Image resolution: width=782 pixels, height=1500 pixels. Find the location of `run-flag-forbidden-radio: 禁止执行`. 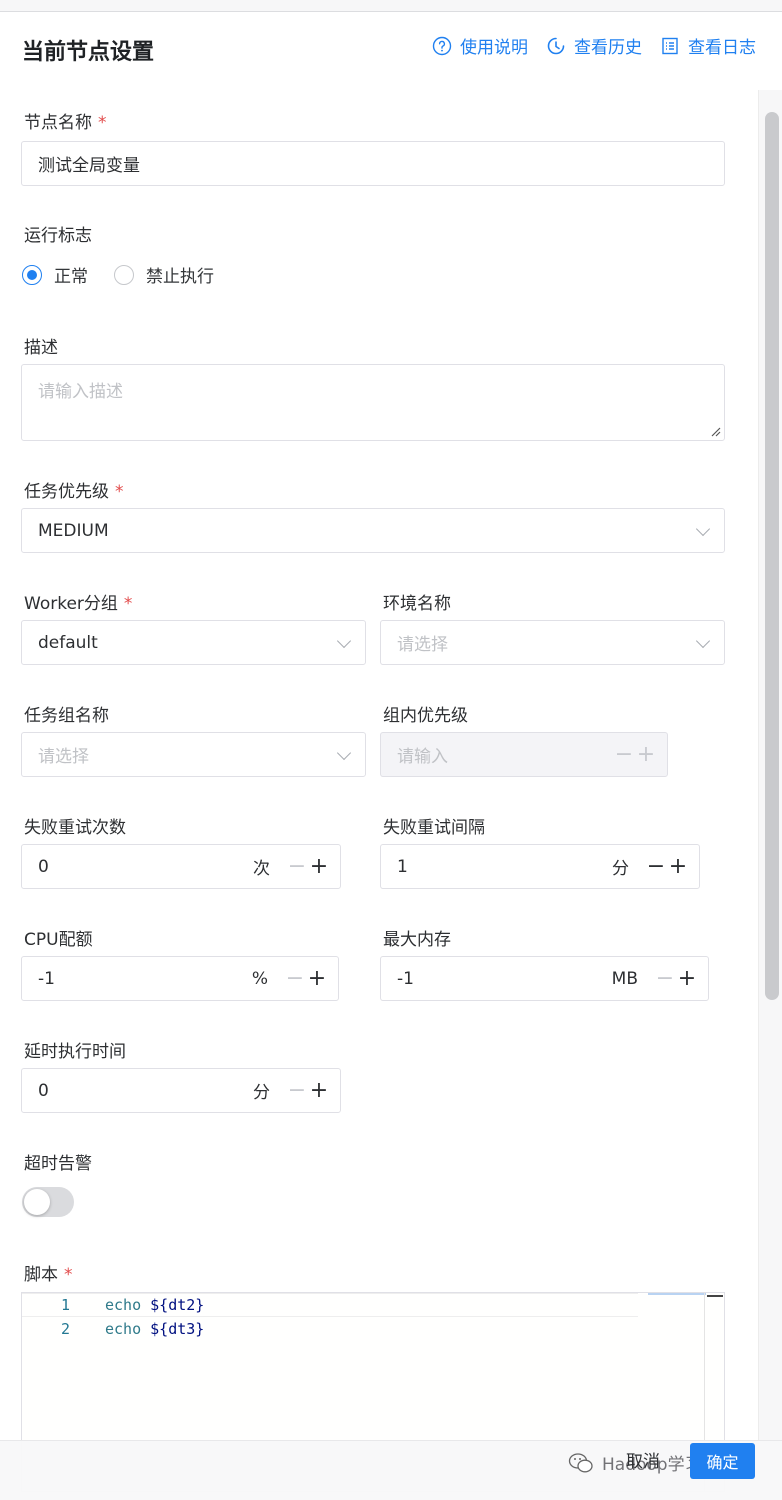

run-flag-forbidden-radio: 禁止执行 is located at coordinates (164, 274).